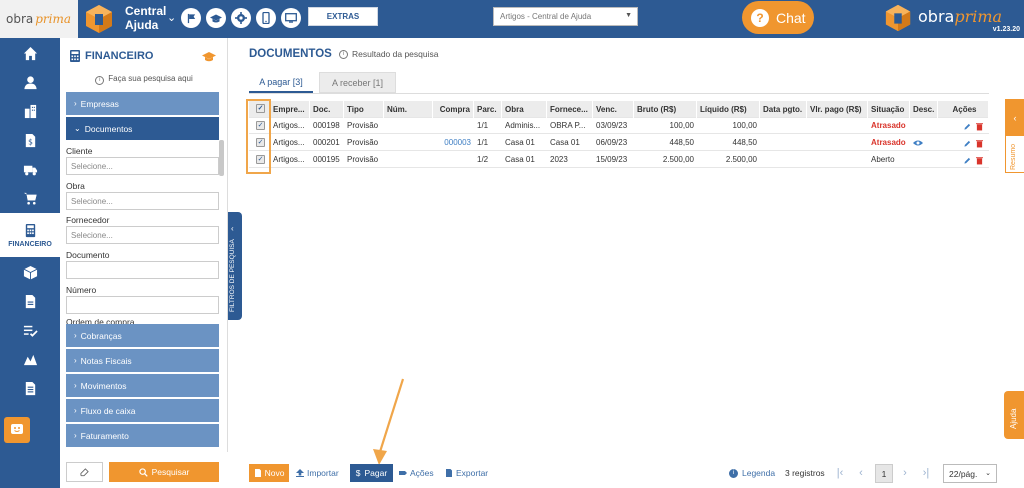 Image resolution: width=1024 pixels, height=488 pixels. I want to click on acoes-button: Ações, so click(416, 473).